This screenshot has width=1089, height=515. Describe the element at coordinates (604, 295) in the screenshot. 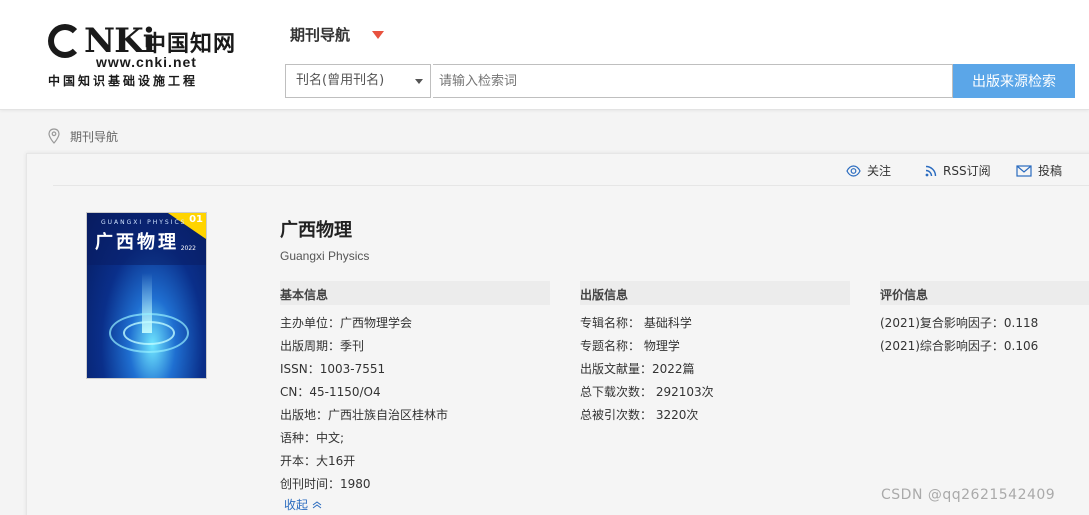

I see `publish-info-heading: 出版信息` at that location.